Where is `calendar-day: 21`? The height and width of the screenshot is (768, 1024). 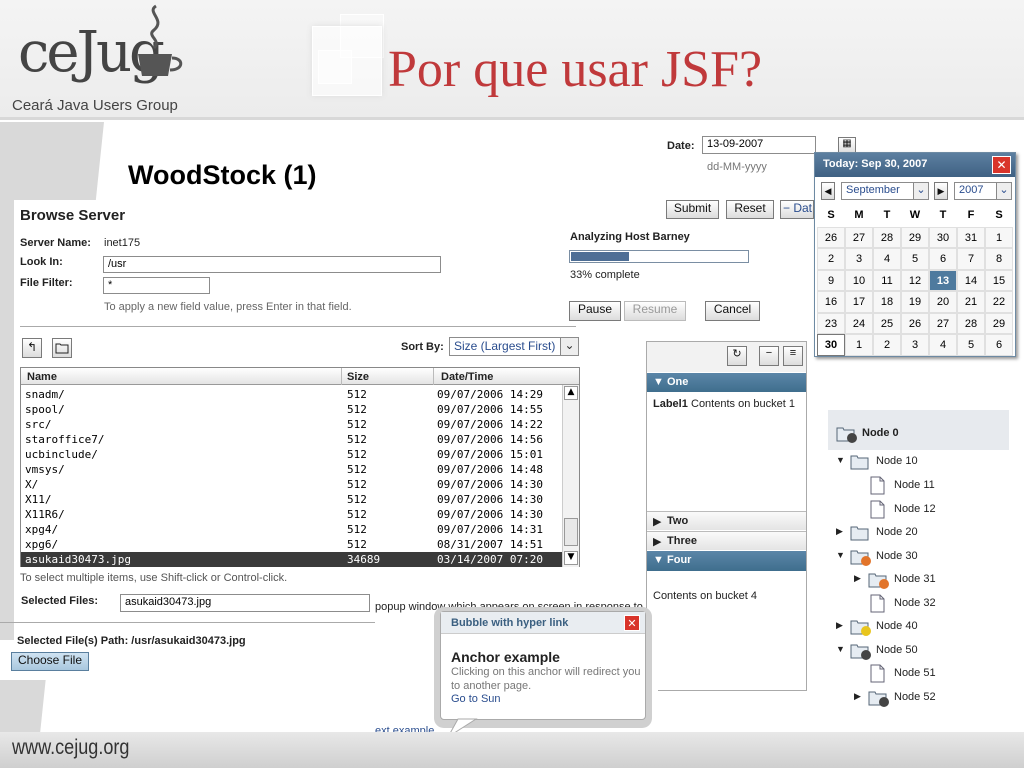 calendar-day: 21 is located at coordinates (971, 302).